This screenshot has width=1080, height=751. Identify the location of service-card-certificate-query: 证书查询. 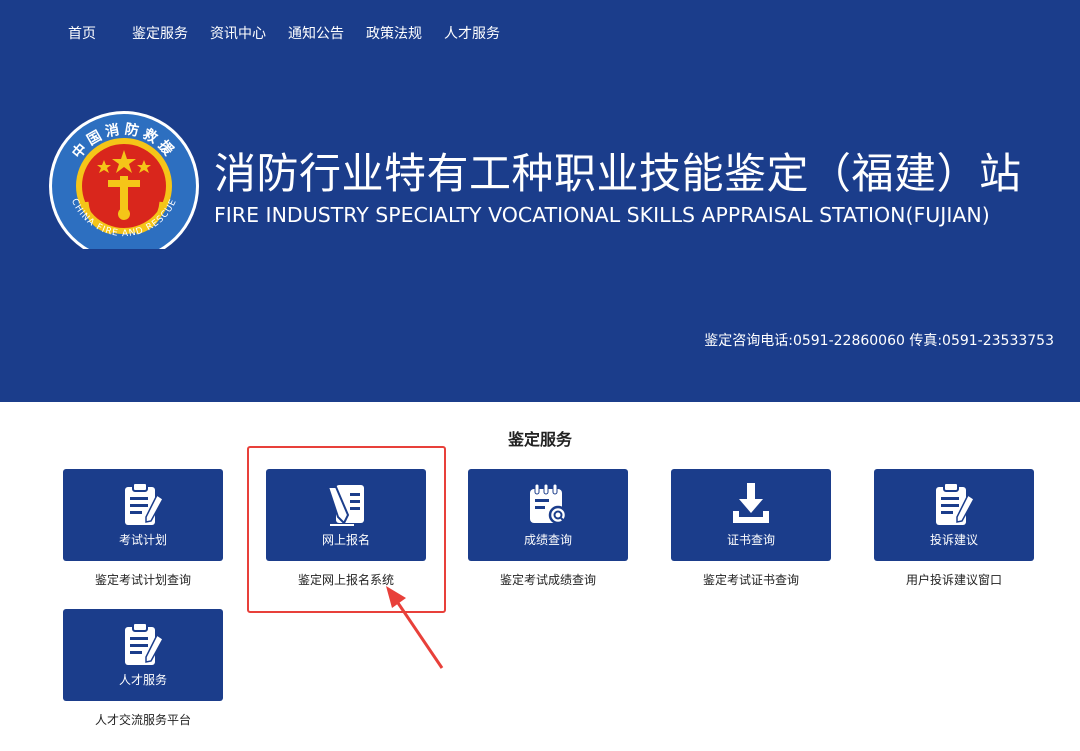
(751, 515).